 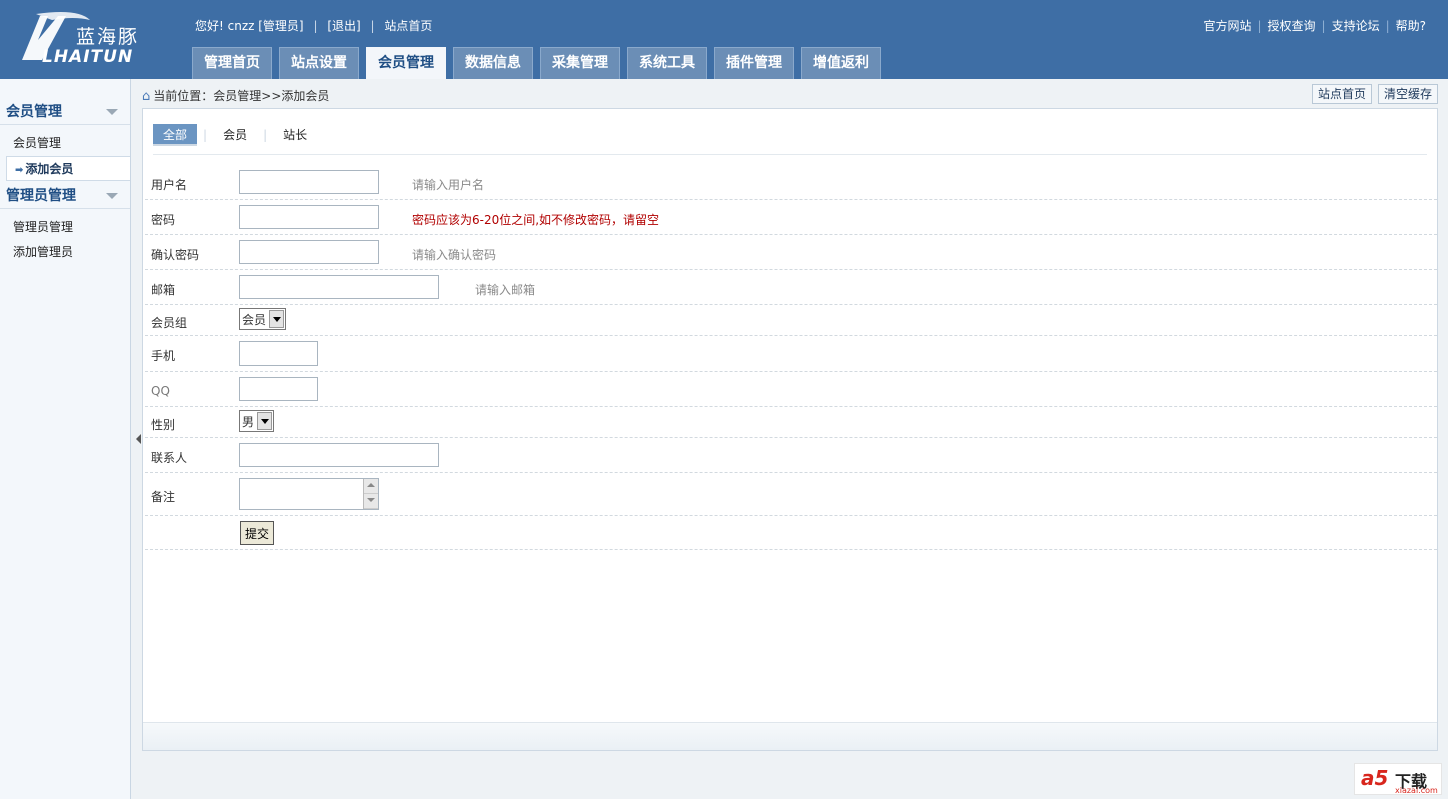 I want to click on sidebar-item-add-member: ➡ 添加会员, so click(x=68, y=168).